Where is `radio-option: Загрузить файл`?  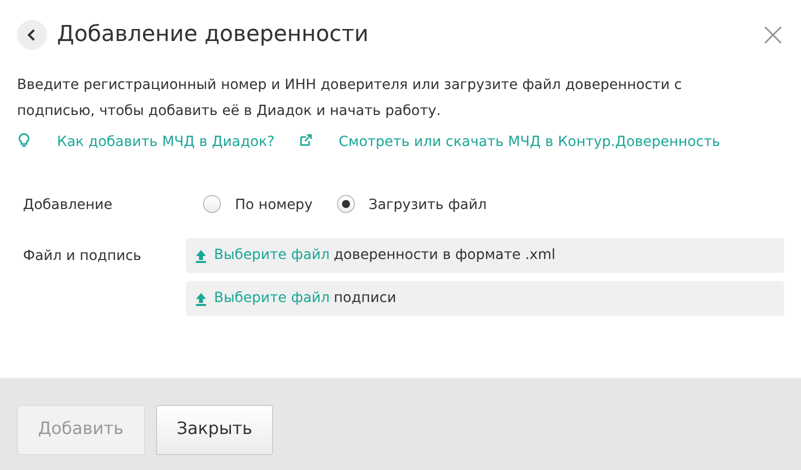 radio-option: Загрузить файл is located at coordinates (427, 205).